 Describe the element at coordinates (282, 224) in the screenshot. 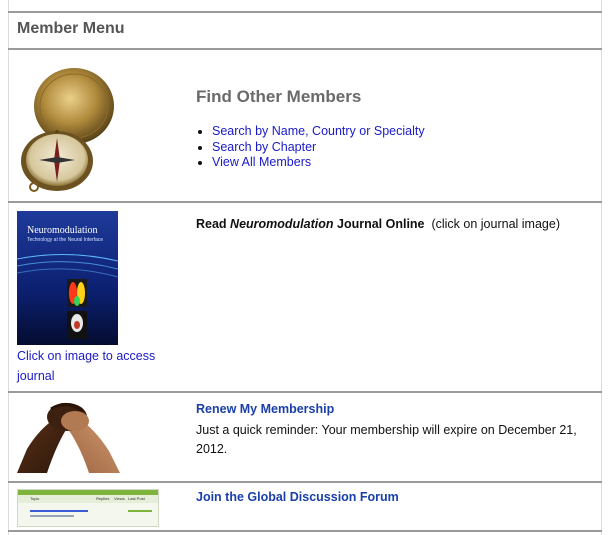

I see `journal-name: Neuromodulation` at that location.